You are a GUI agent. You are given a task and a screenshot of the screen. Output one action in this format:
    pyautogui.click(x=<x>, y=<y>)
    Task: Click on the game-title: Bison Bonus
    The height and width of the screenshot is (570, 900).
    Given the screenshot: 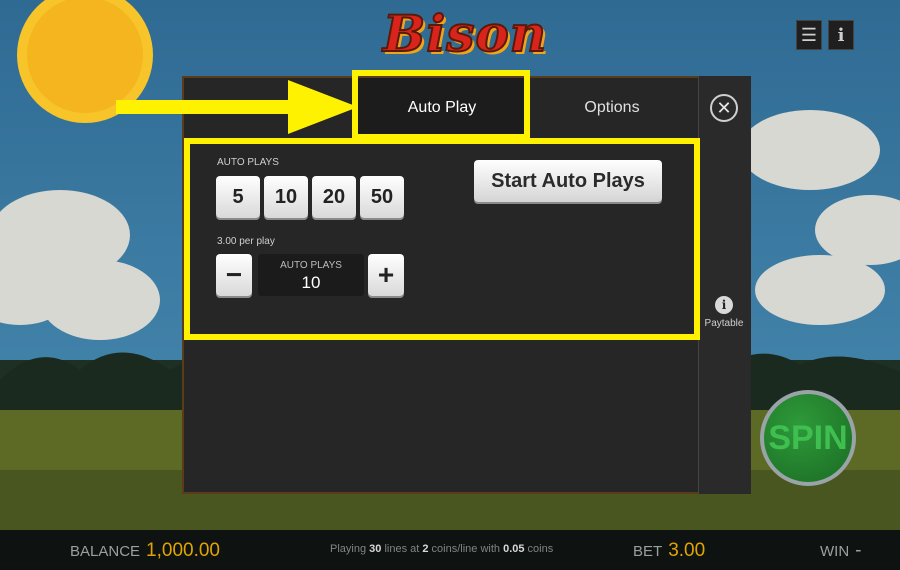 What is the action you would take?
    pyautogui.click(x=464, y=63)
    